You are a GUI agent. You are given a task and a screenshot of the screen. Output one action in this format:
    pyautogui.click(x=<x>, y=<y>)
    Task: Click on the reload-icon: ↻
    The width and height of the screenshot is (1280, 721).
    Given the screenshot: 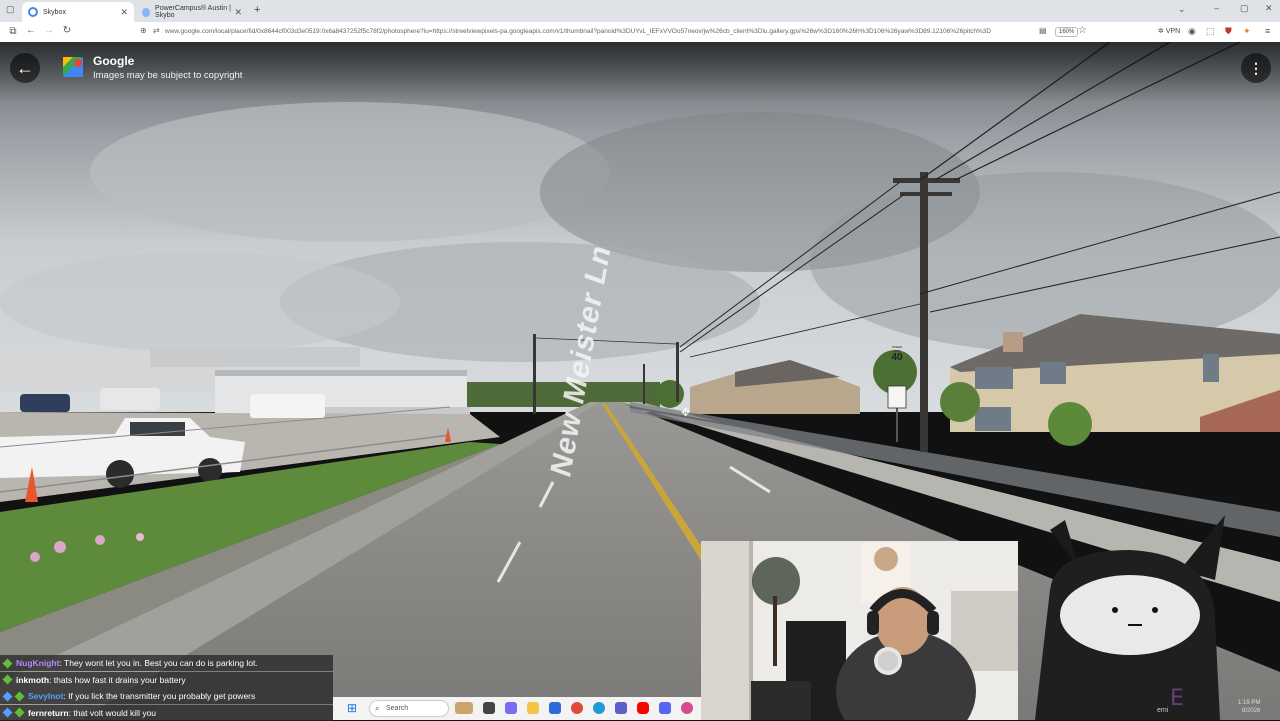 What is the action you would take?
    pyautogui.click(x=67, y=30)
    